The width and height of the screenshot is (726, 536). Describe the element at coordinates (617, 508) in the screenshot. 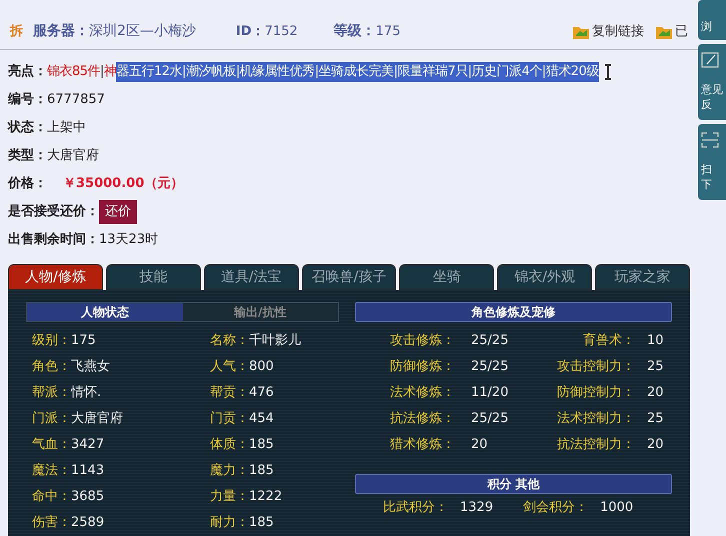

I see `stat-value: 1000` at that location.